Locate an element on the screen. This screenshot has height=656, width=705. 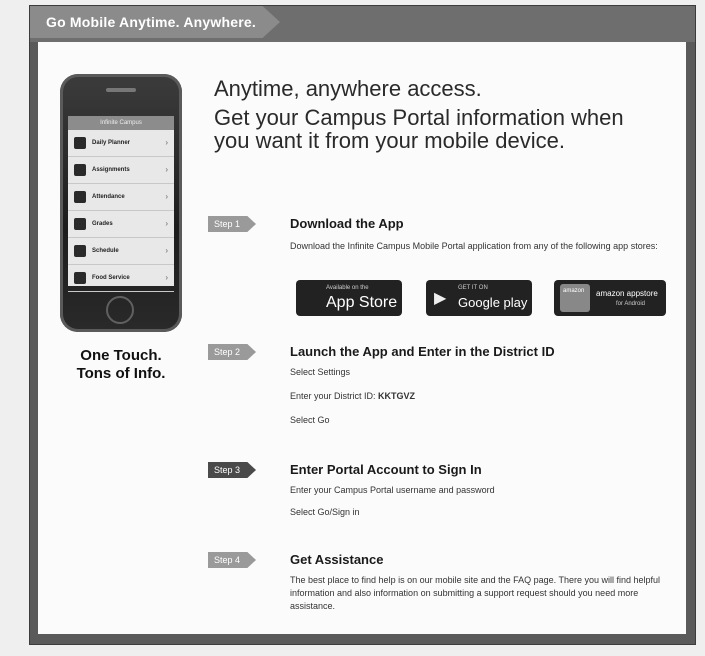
step-title: Get Assistance is located at coordinates (337, 559).